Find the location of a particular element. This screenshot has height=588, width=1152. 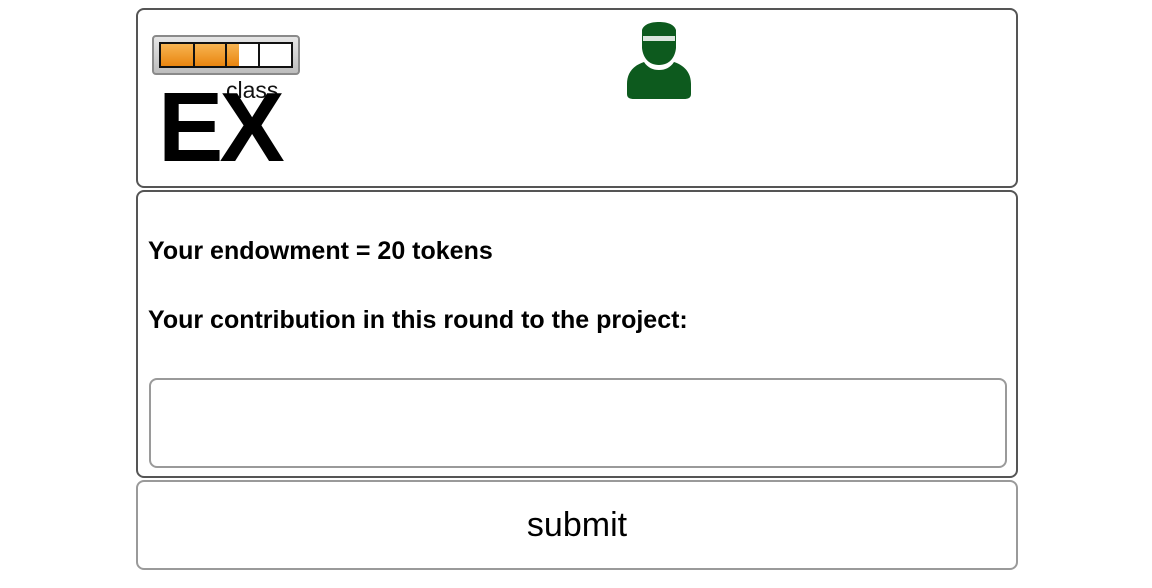

progress-track is located at coordinates (226, 55).